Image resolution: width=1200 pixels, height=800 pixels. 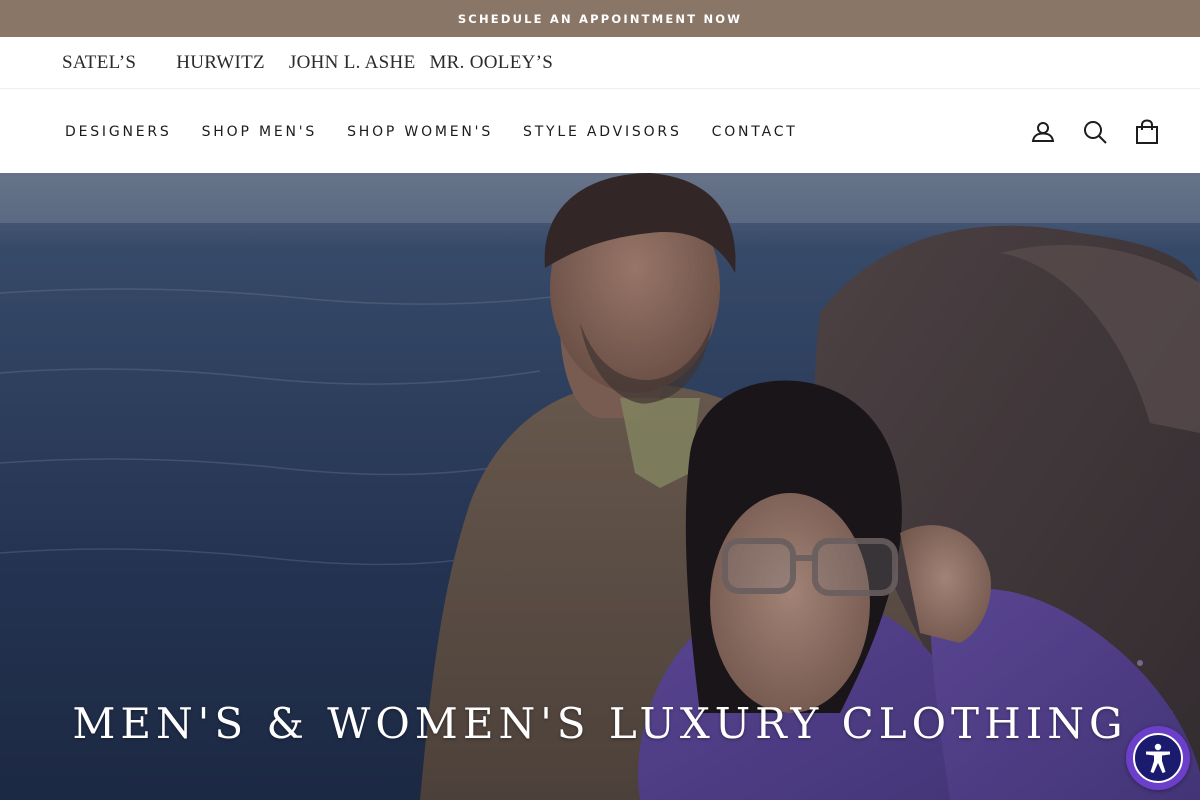 What do you see at coordinates (118, 132) in the screenshot?
I see `nav-designers: DESIGNERS` at bounding box center [118, 132].